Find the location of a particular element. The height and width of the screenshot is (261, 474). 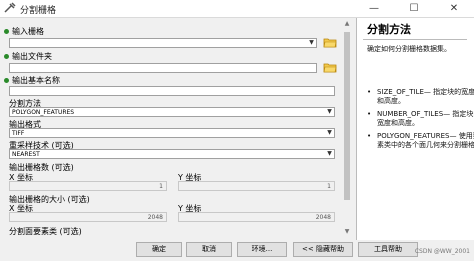

minimize-button: — is located at coordinates (374, 8).